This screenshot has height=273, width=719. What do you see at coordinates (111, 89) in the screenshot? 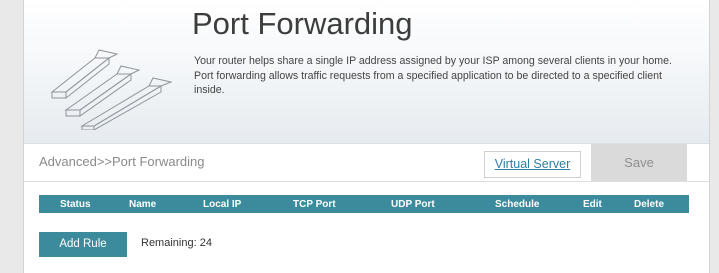
I see `port-forwarding-arrows-icon` at bounding box center [111, 89].